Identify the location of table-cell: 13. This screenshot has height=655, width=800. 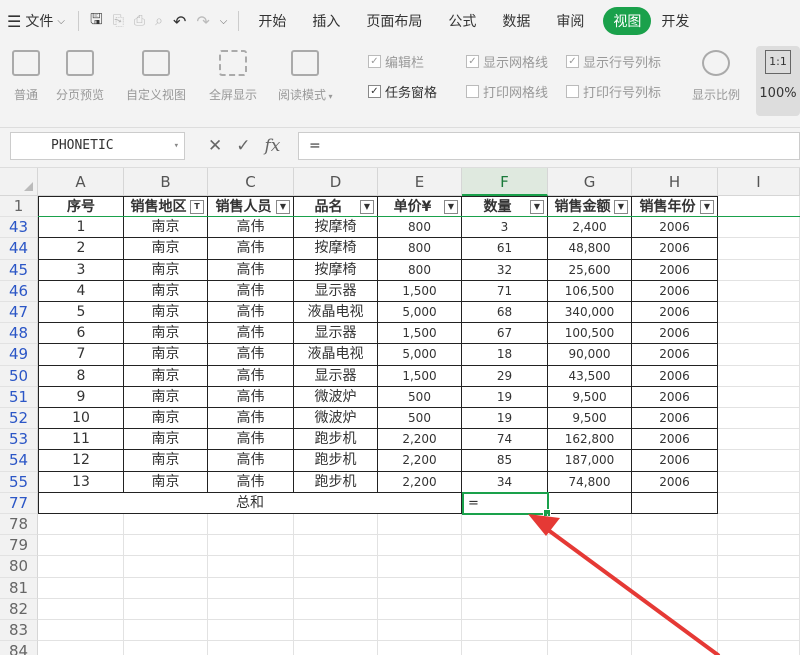
(81, 482).